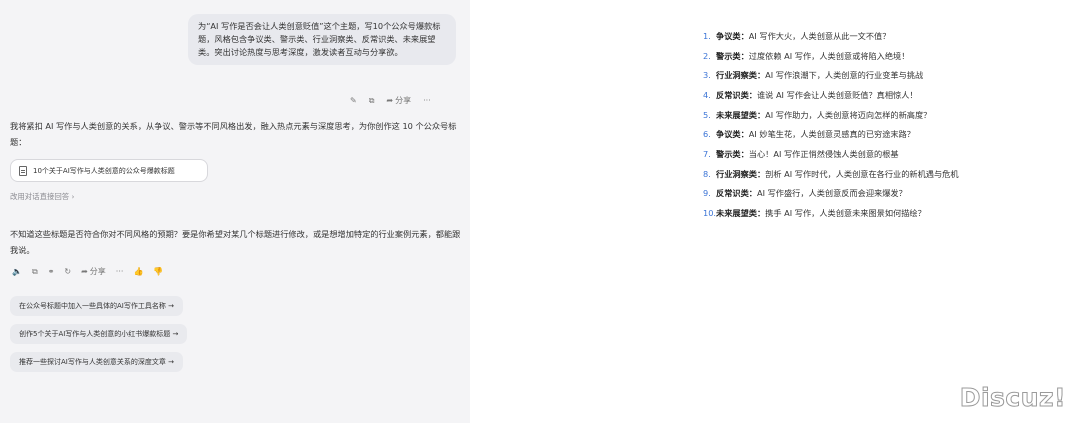 The height and width of the screenshot is (423, 1080). Describe the element at coordinates (823, 153) in the screenshot. I see `title-text: 当心！AI 写作正悄然侵蚀人类创意的根基` at that location.